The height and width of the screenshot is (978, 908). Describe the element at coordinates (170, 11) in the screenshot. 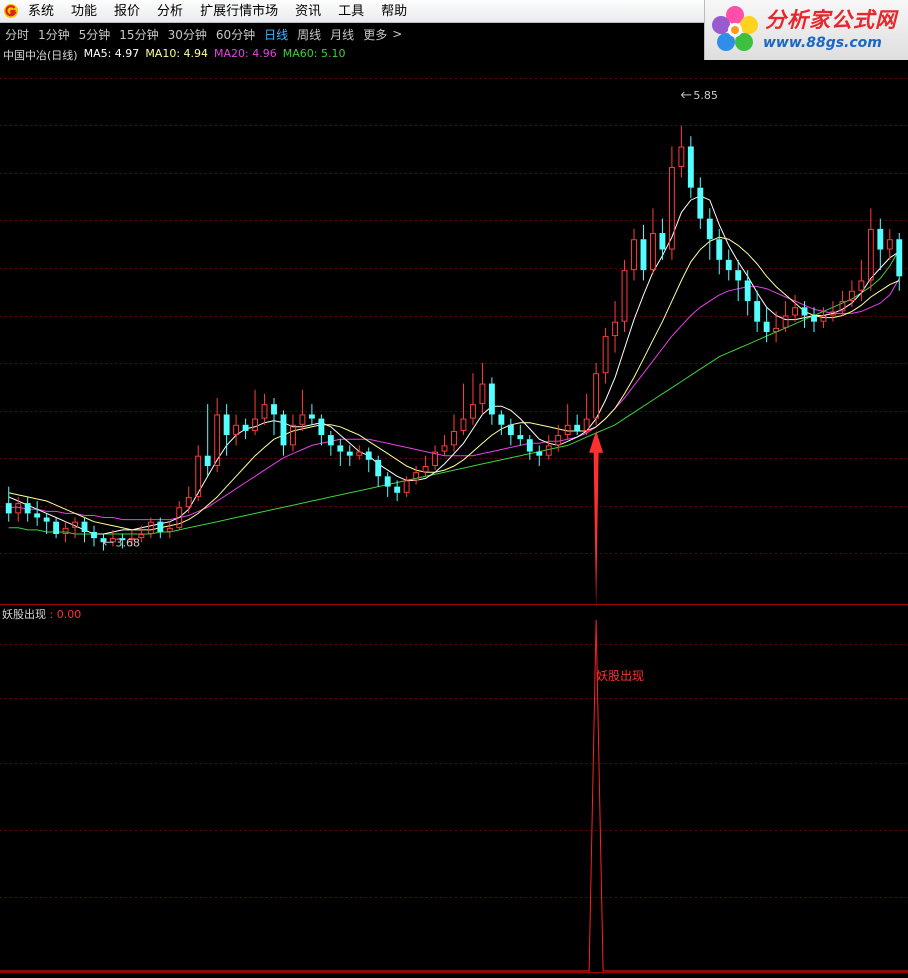

I see `menu-analysis: 分析` at that location.